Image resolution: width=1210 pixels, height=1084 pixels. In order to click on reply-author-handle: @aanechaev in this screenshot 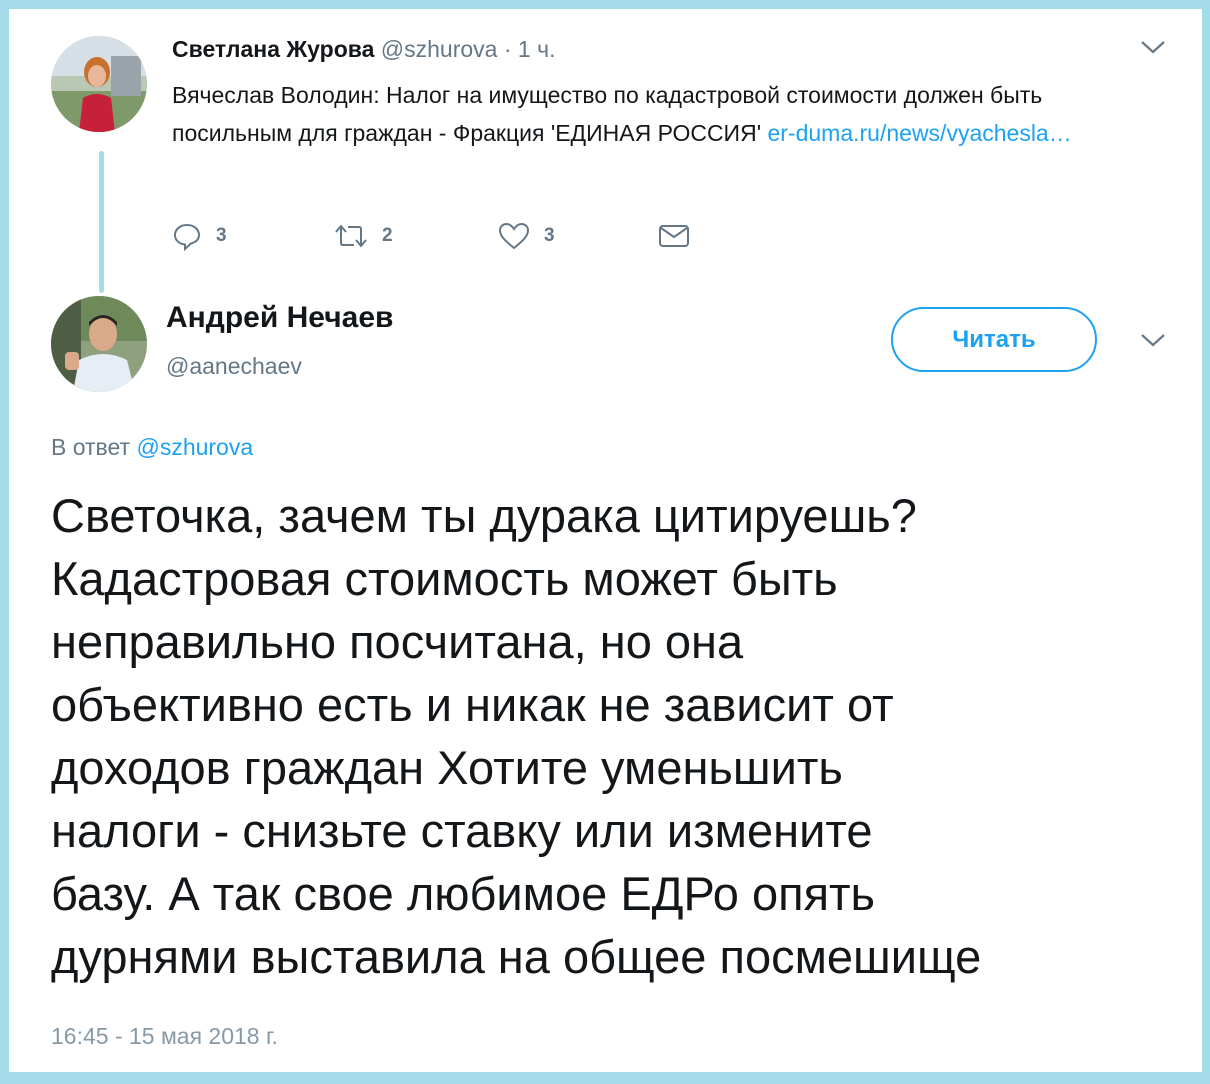, I will do `click(234, 366)`.